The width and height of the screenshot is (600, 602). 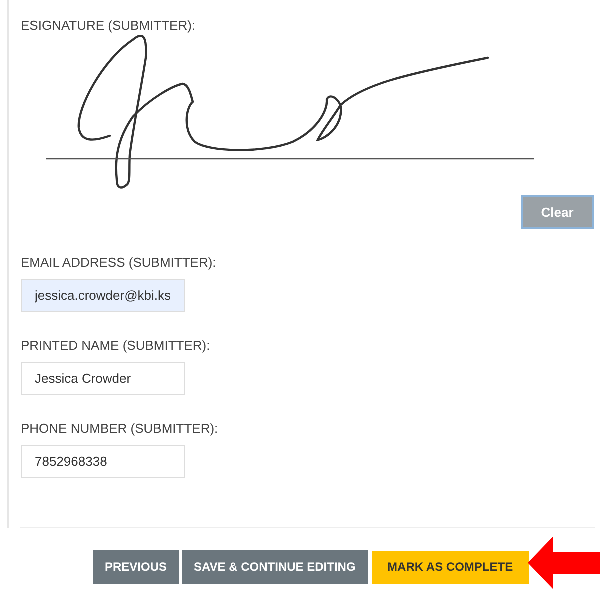 What do you see at coordinates (564, 563) in the screenshot?
I see `arrow-icon` at bounding box center [564, 563].